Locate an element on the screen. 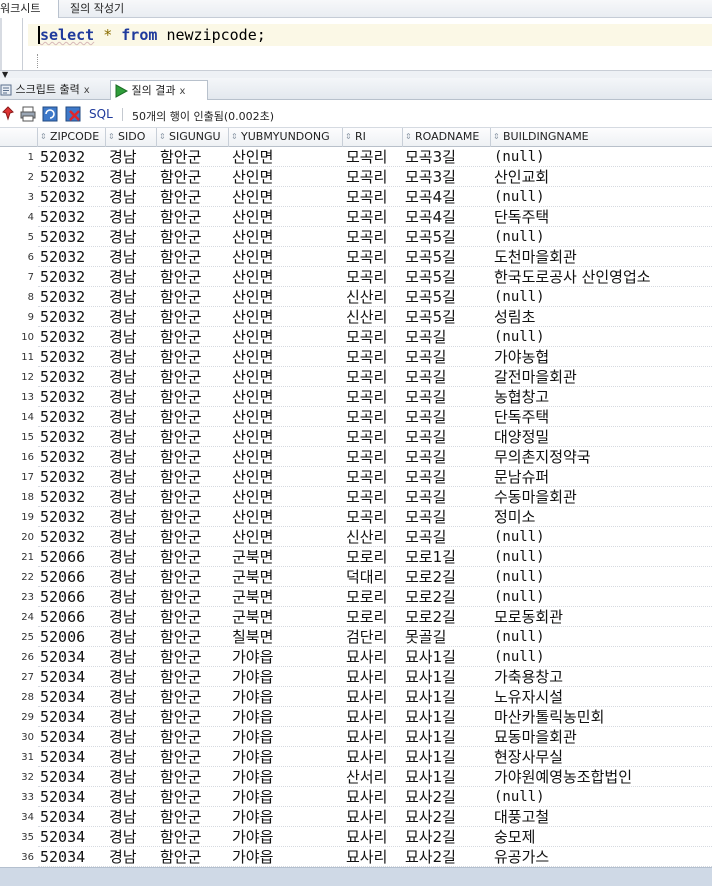 The width and height of the screenshot is (712, 886). cell-ri: 모로리 is located at coordinates (366, 617).